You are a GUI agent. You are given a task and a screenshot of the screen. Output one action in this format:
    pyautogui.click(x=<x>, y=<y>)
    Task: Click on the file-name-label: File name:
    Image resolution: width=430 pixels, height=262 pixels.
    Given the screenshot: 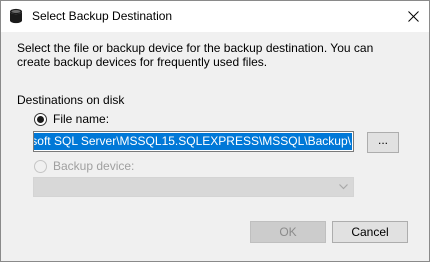 What is the action you would take?
    pyautogui.click(x=81, y=119)
    